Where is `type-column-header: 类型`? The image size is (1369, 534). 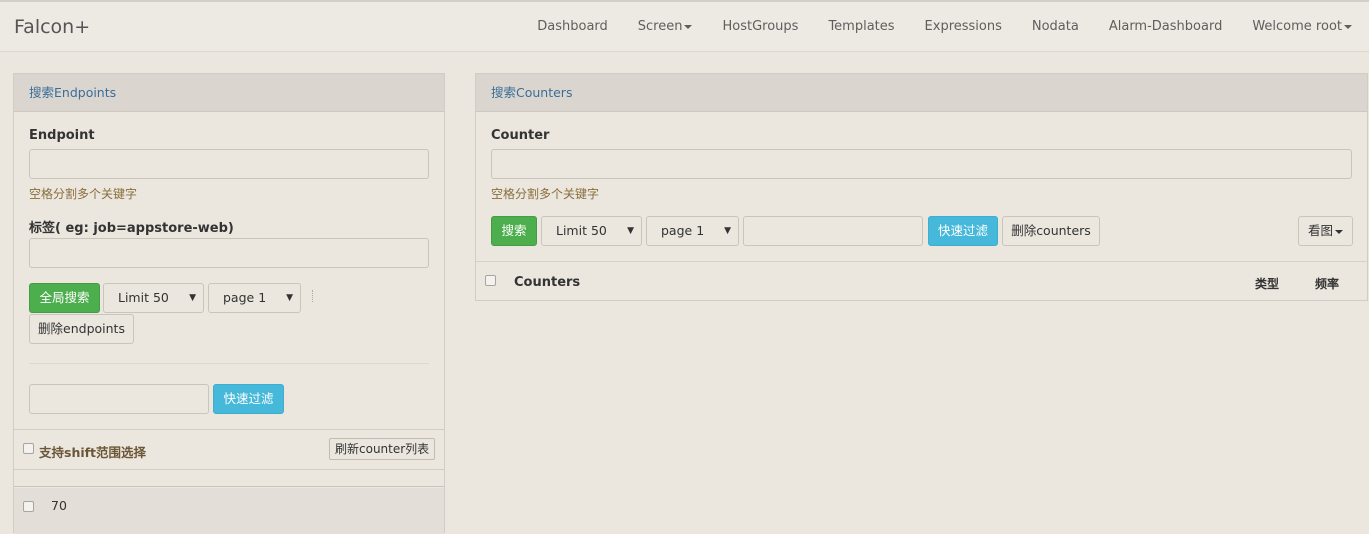
type-column-header: 类型 is located at coordinates (1267, 284).